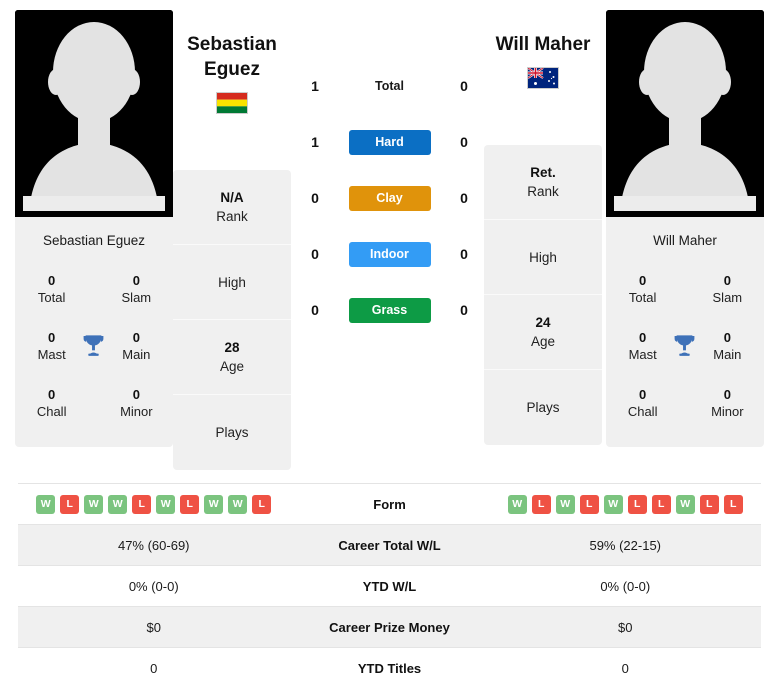 This screenshot has width=779, height=699. I want to click on right-form-badges: WLWLWLLWLL, so click(626, 504).